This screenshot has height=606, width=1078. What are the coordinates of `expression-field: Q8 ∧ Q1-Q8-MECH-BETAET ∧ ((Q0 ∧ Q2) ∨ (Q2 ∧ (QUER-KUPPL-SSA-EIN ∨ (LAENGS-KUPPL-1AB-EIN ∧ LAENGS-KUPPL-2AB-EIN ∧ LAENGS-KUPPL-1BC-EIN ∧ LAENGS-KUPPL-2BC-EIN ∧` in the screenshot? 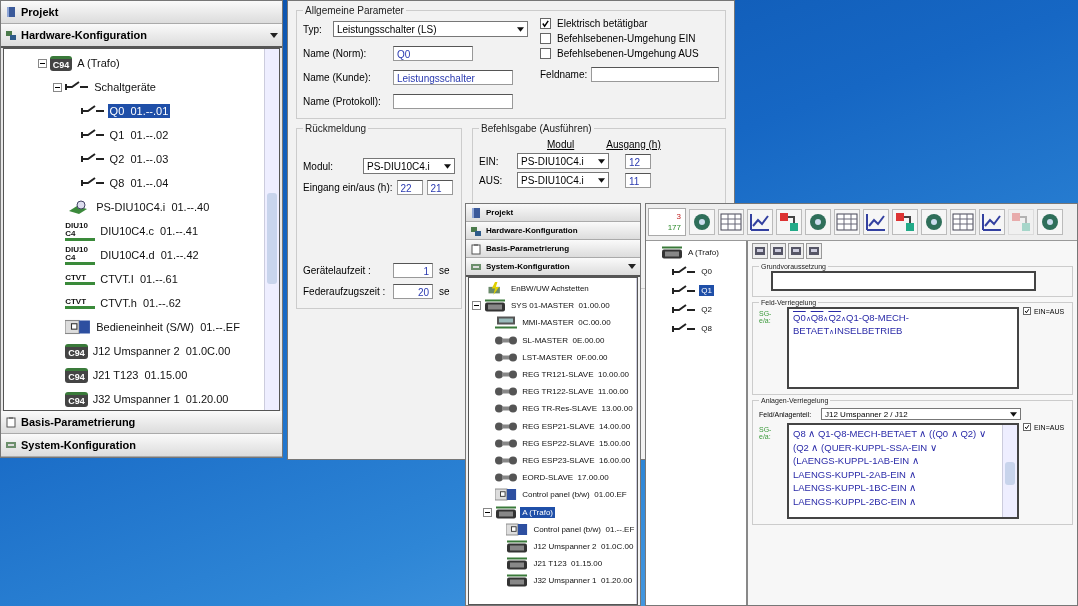 It's located at (903, 471).